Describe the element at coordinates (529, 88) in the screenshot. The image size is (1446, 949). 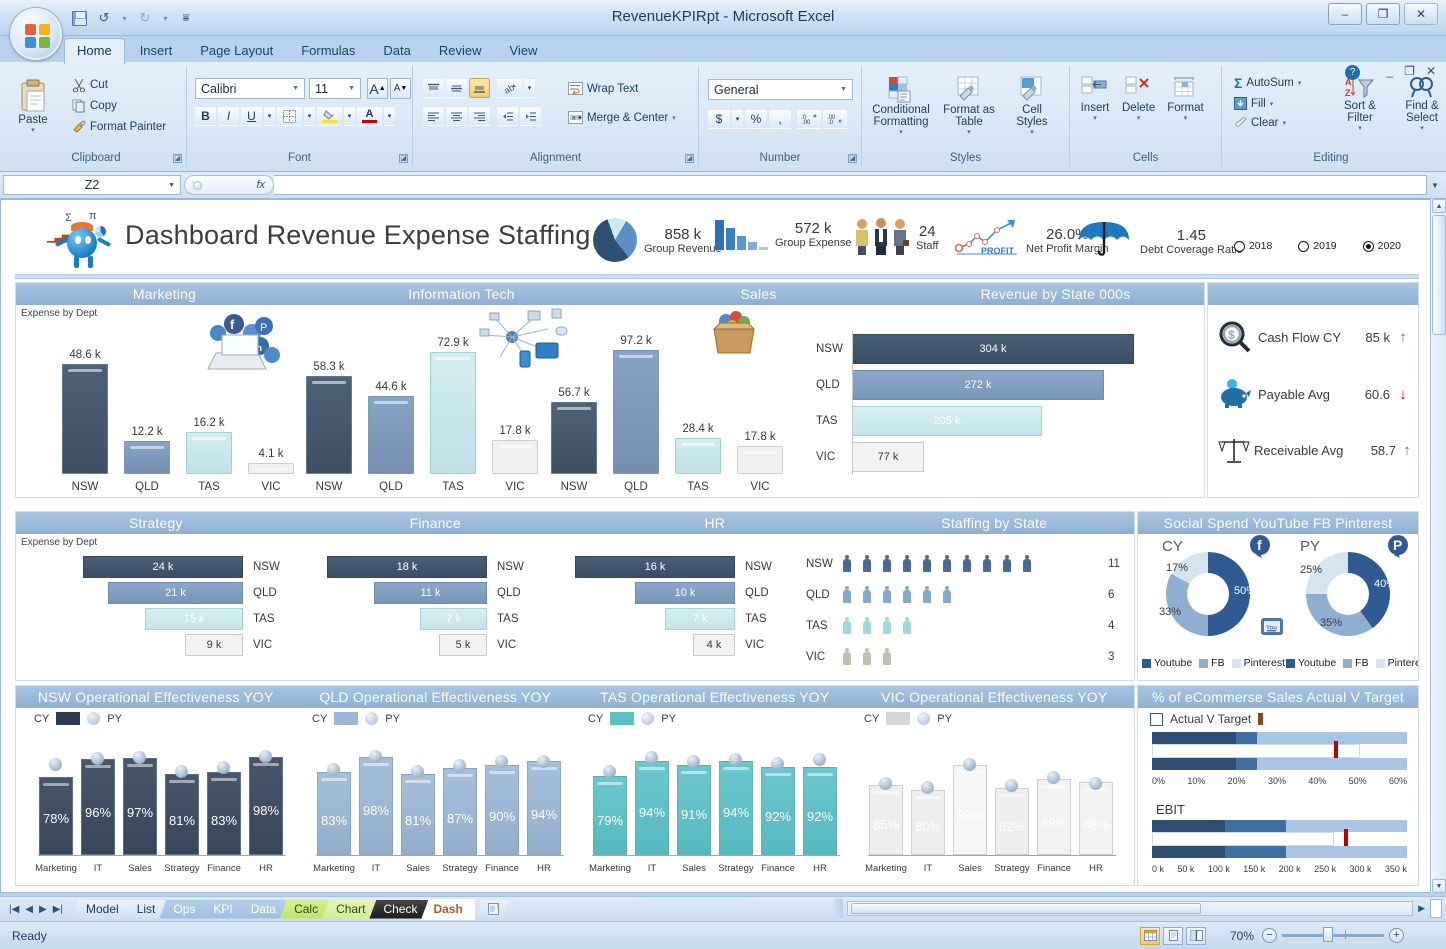
I see `orientation-dropdown-icon: ▾` at that location.